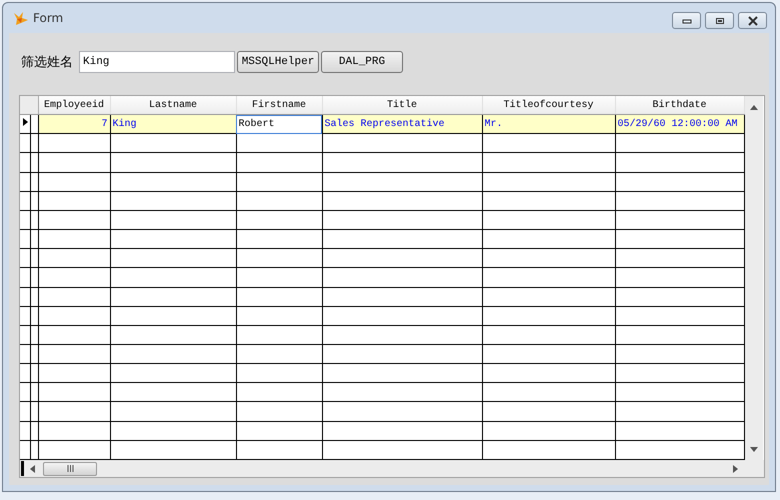 This screenshot has width=780, height=500. Describe the element at coordinates (548, 124) in the screenshot. I see `table-cell: Mr.` at that location.